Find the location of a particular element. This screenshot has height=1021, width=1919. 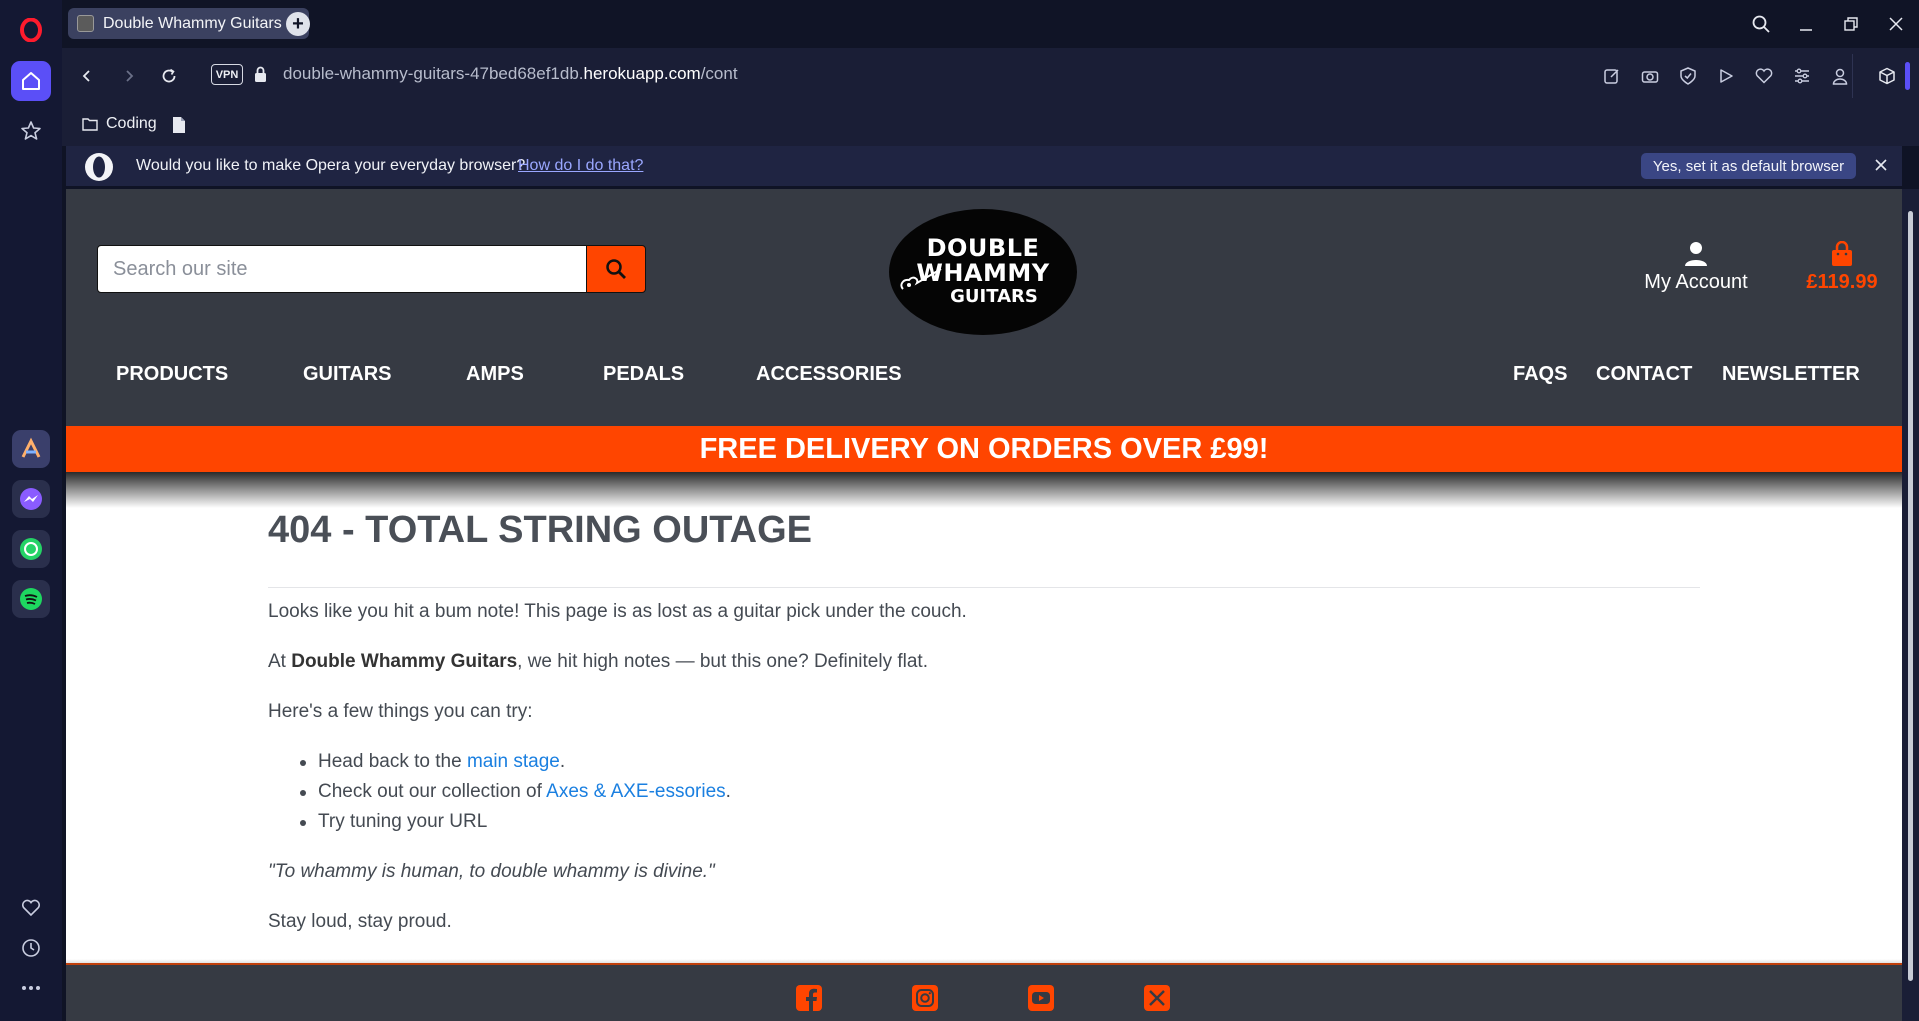

page-title: 404 - TOTAL STRING OUTAGE is located at coordinates (540, 530).